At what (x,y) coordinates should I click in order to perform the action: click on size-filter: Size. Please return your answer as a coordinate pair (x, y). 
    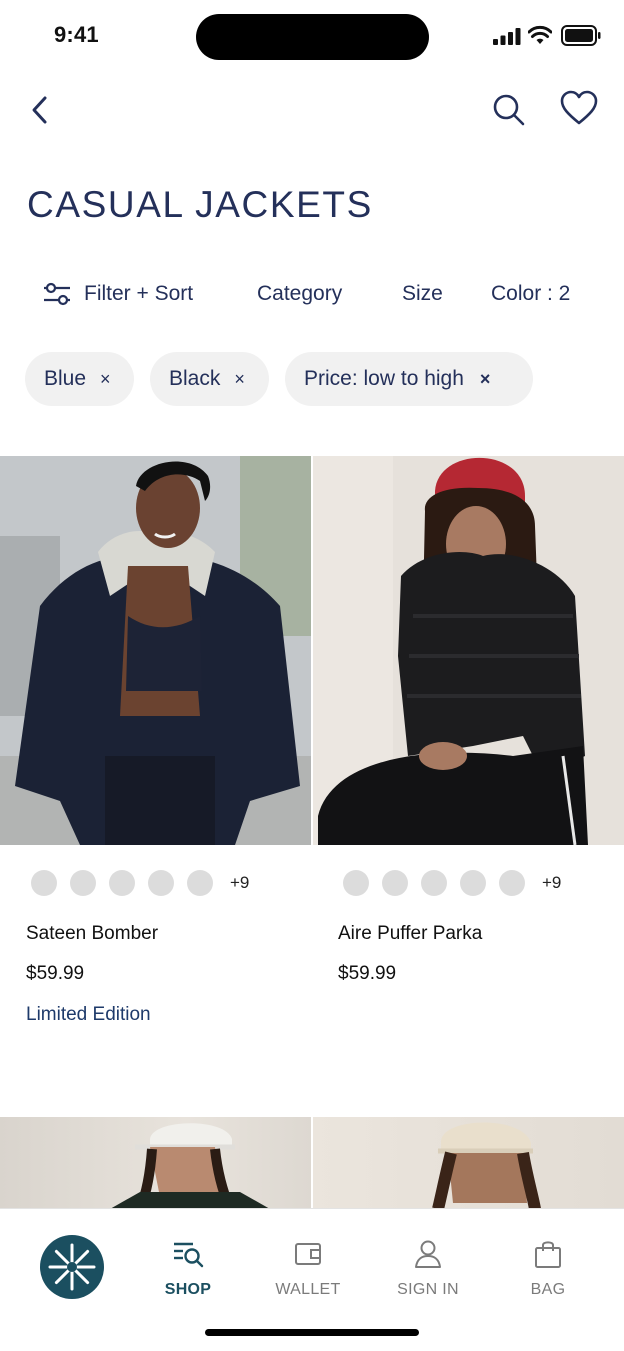
    Looking at the image, I should click on (422, 294).